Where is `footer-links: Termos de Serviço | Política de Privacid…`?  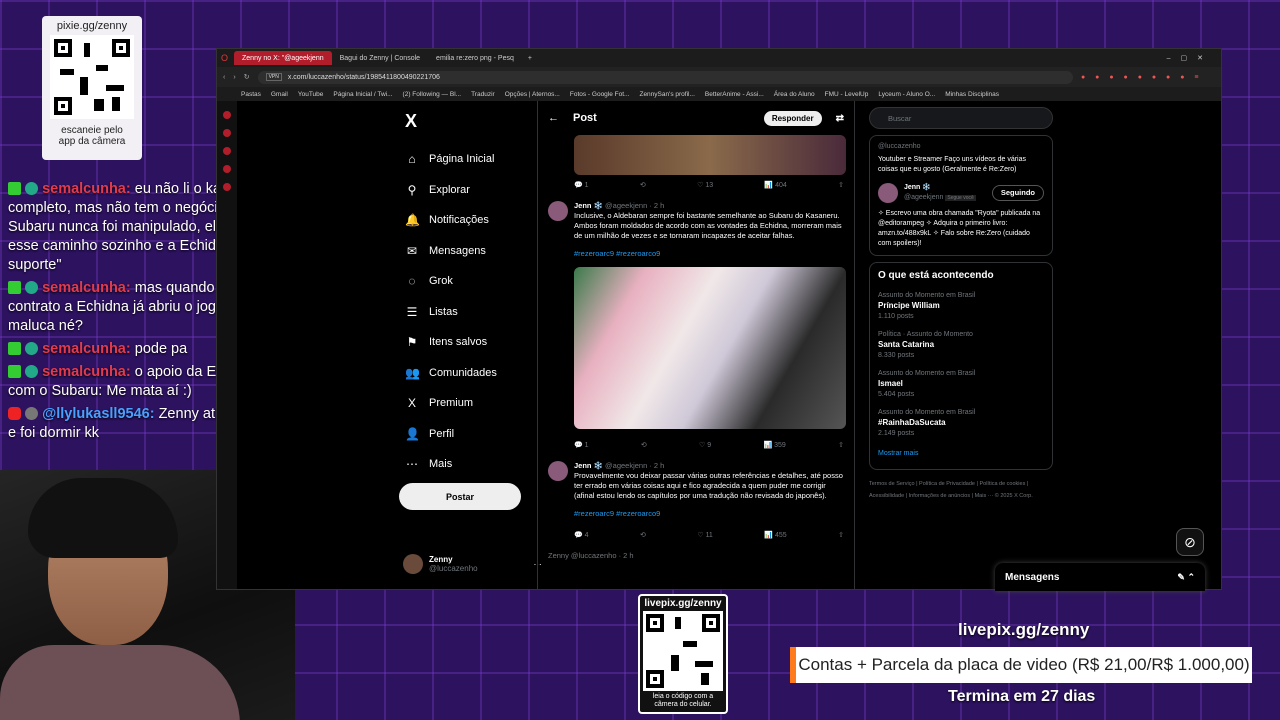
footer-links: Termos de Serviço | Política de Privacid… is located at coordinates (961, 490).